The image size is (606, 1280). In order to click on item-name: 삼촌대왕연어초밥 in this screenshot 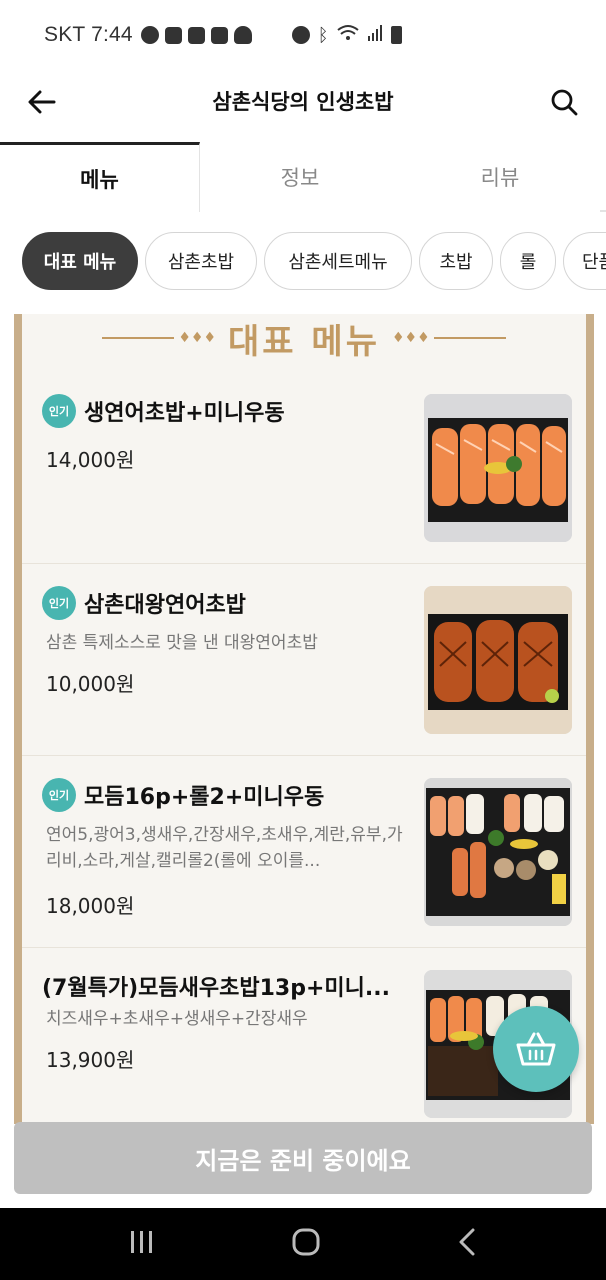, I will do `click(165, 605)`.